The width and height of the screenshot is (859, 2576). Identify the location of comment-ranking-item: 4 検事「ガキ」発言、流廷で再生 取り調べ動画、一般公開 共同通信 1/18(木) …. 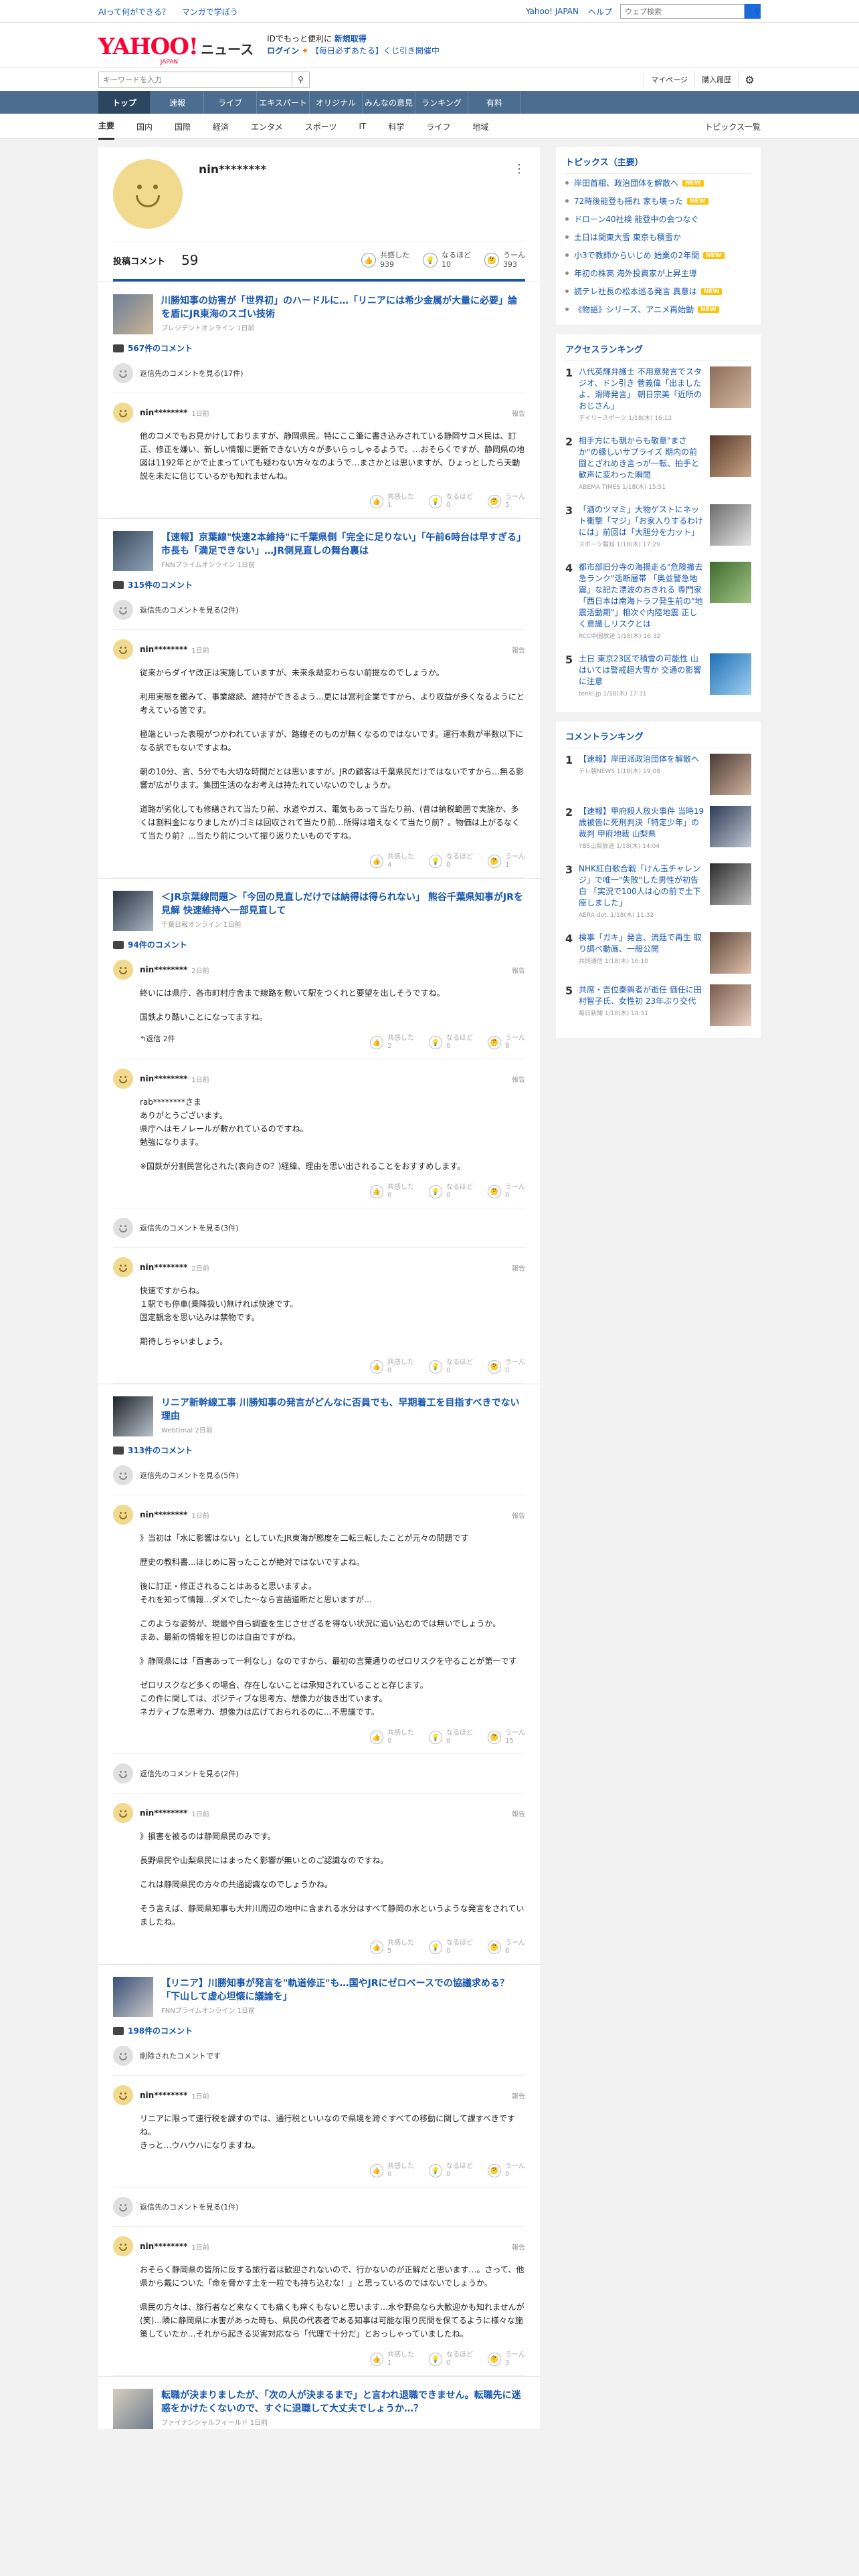
(658, 953).